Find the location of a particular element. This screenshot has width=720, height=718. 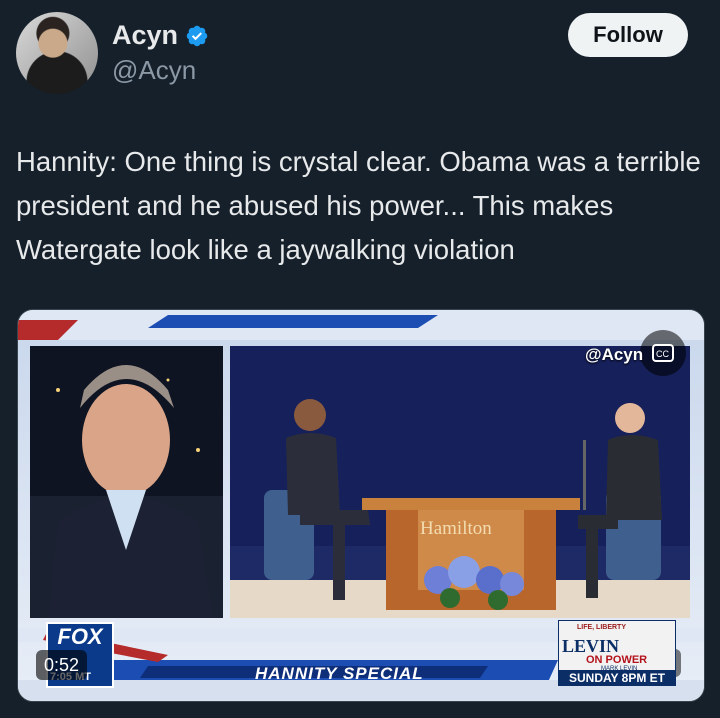

verified-badge-icon is located at coordinates (197, 35).